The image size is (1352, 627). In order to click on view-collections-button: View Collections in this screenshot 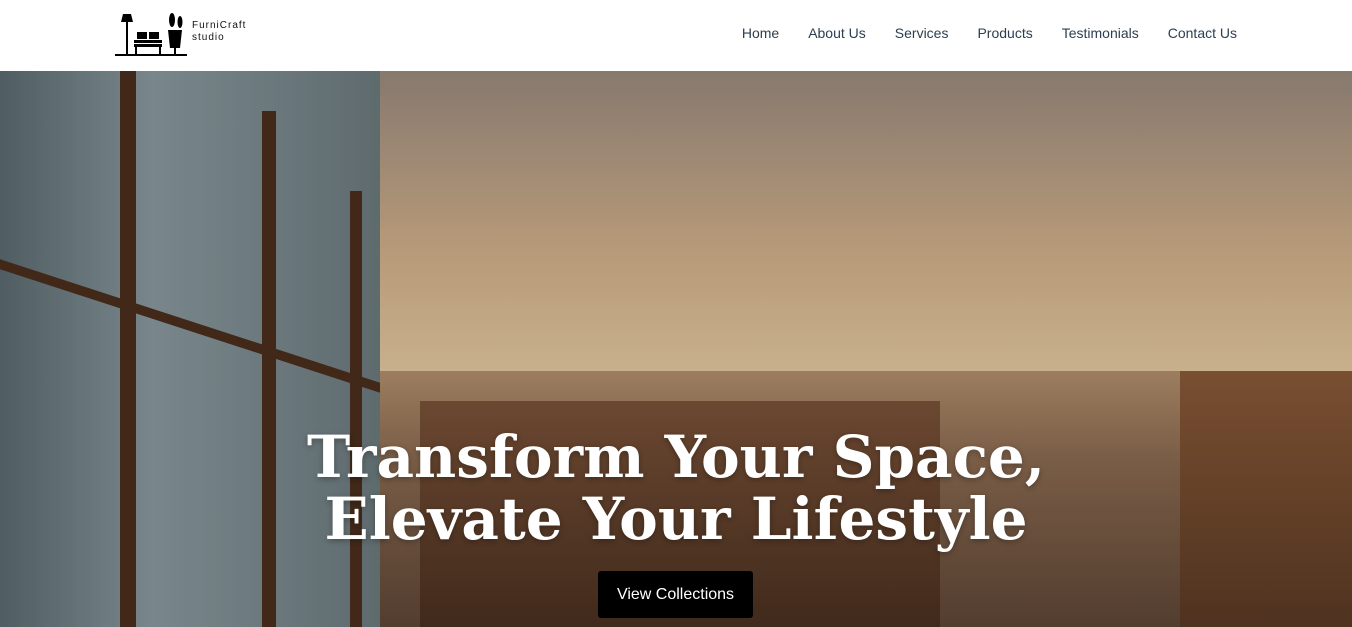, I will do `click(675, 594)`.